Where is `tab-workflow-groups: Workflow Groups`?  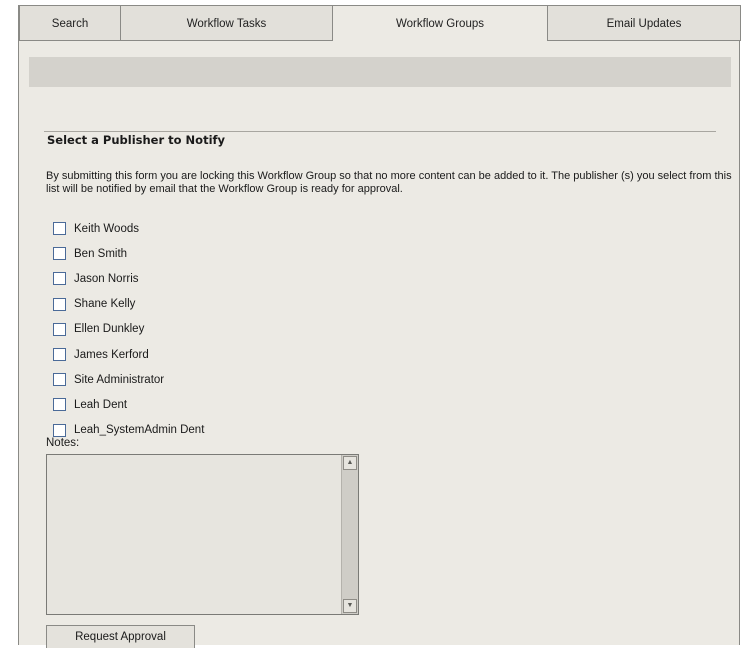
tab-workflow-groups: Workflow Groups is located at coordinates (440, 23).